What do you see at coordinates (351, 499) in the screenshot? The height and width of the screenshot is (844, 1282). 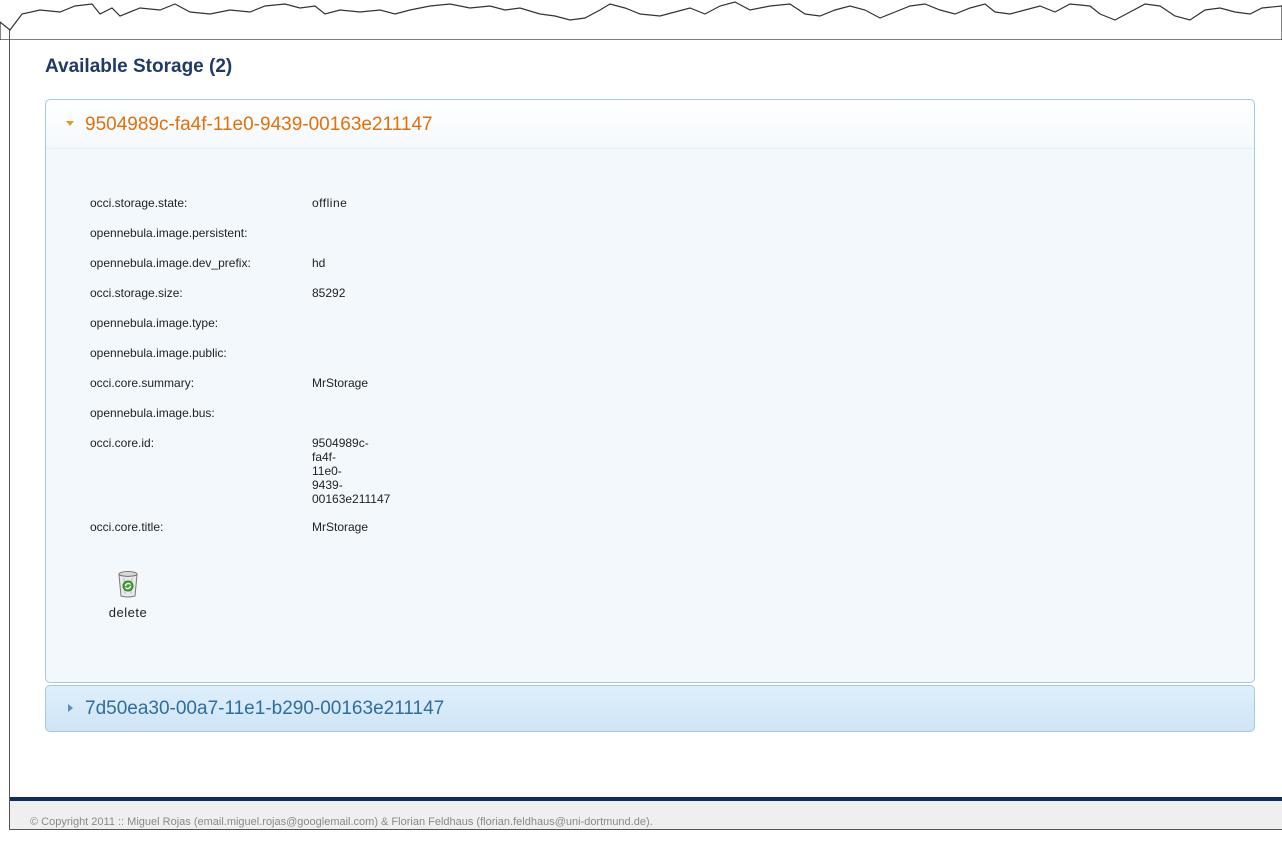 I see `property-value-line: 00163e211147` at bounding box center [351, 499].